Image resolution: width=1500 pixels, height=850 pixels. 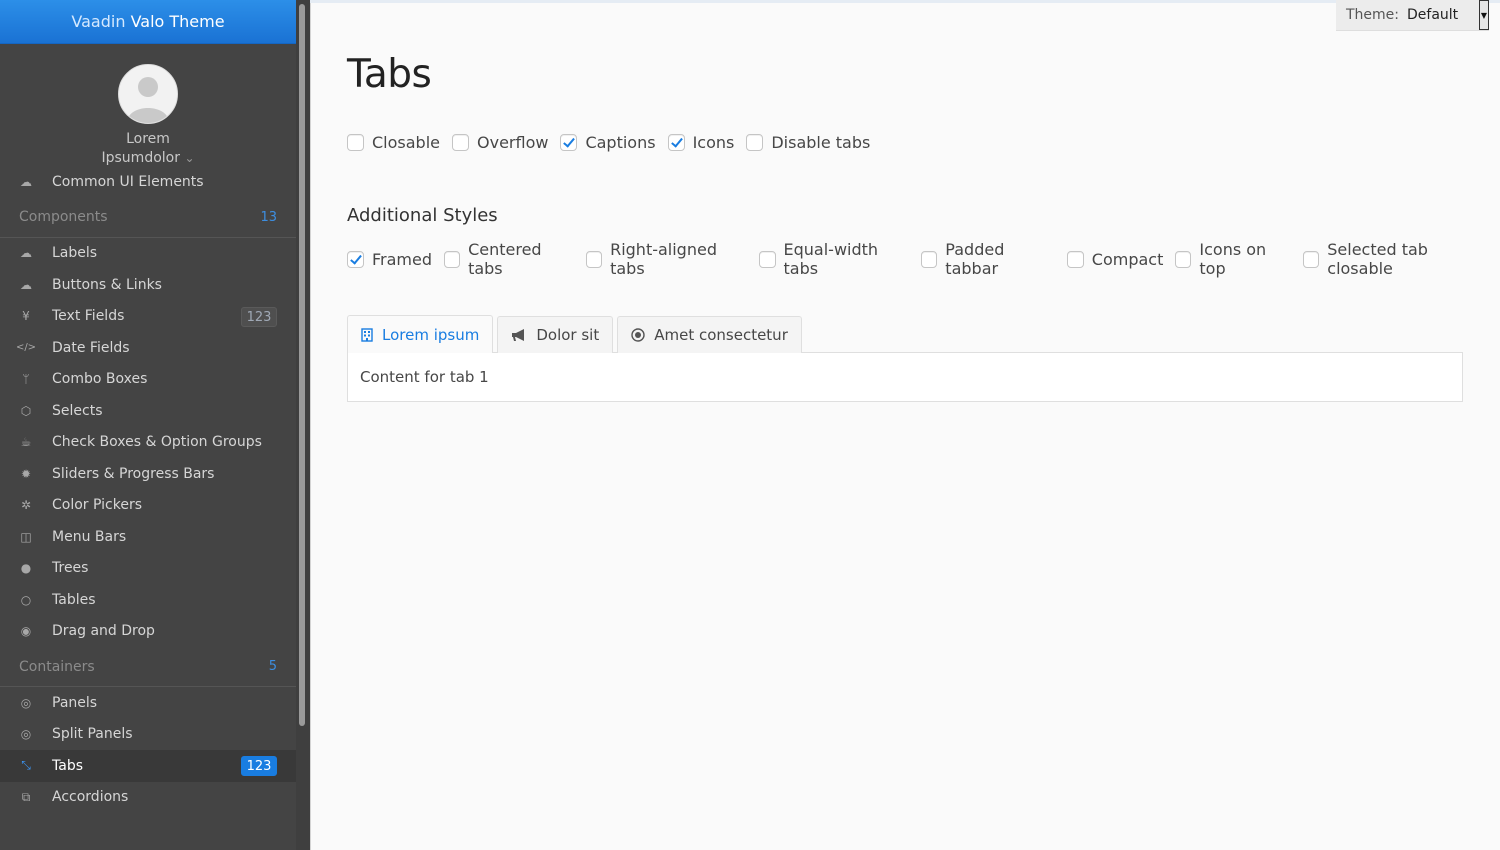 I want to click on checkbox-label: Right-aligned tabs, so click(x=663, y=259).